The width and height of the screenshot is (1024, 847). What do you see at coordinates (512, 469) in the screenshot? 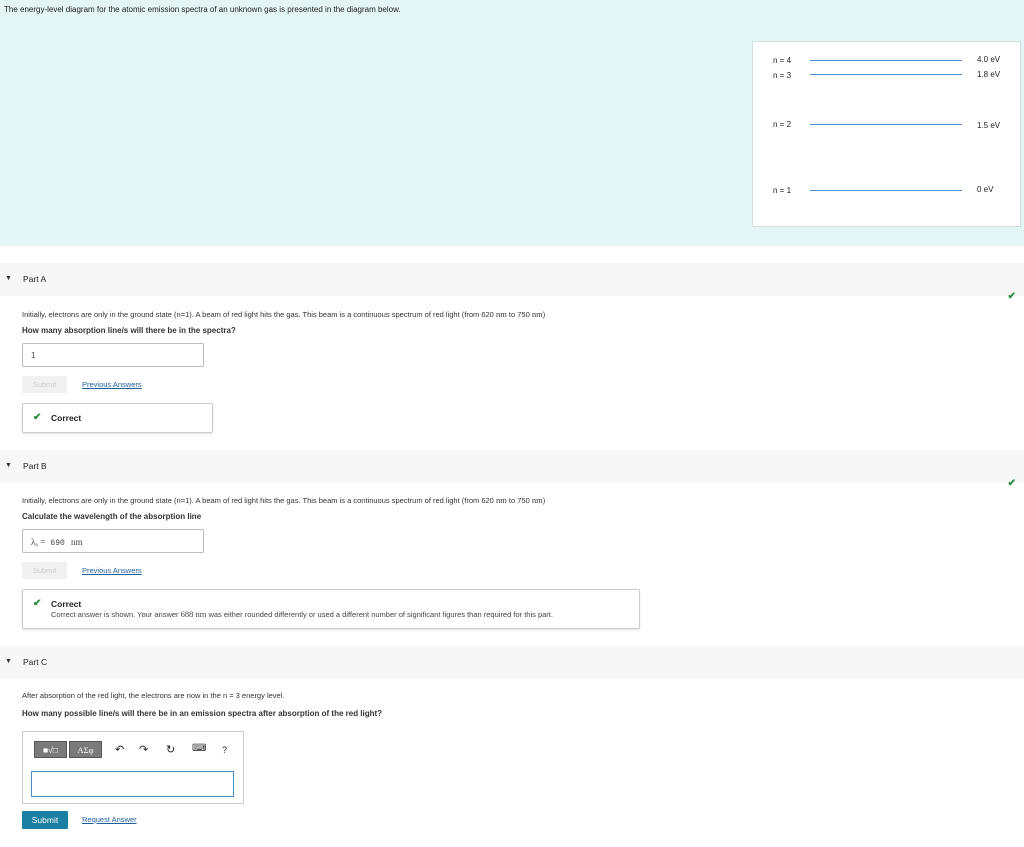
I see `part-b-header: ▼ Part B ✔` at bounding box center [512, 469].